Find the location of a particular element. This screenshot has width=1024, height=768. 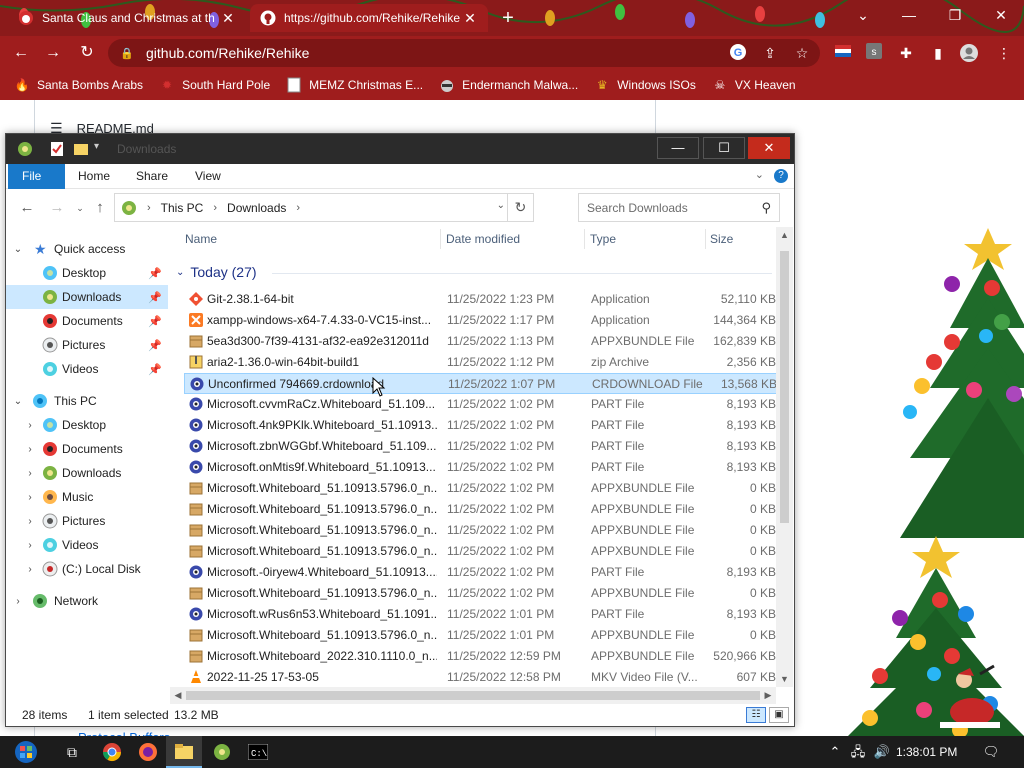

breadcrumb: › This PC › Downloads › ⌄ ↻ is located at coordinates (324, 207).